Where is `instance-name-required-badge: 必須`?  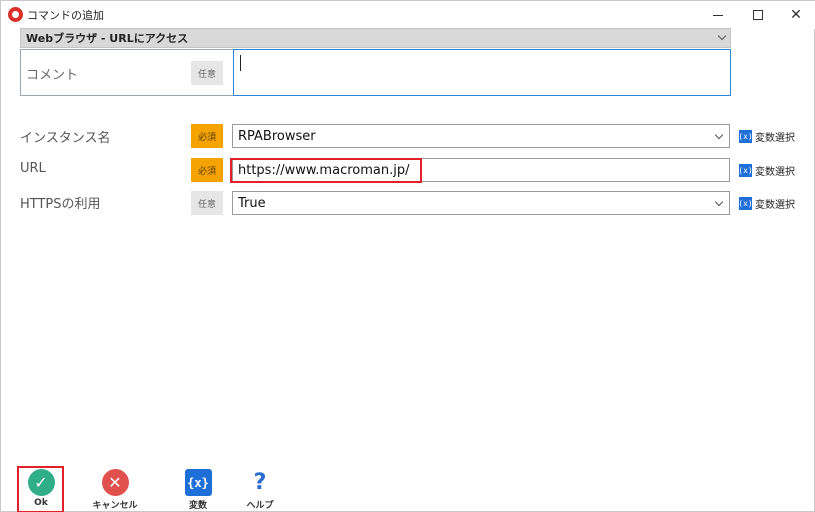
instance-name-required-badge: 必須 is located at coordinates (207, 136).